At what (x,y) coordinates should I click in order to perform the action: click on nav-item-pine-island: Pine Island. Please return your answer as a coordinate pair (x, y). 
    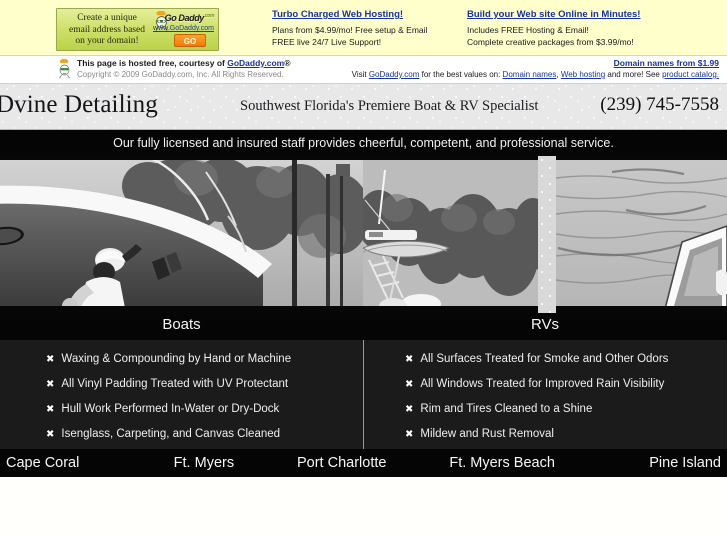
    Looking at the image, I should click on (656, 463).